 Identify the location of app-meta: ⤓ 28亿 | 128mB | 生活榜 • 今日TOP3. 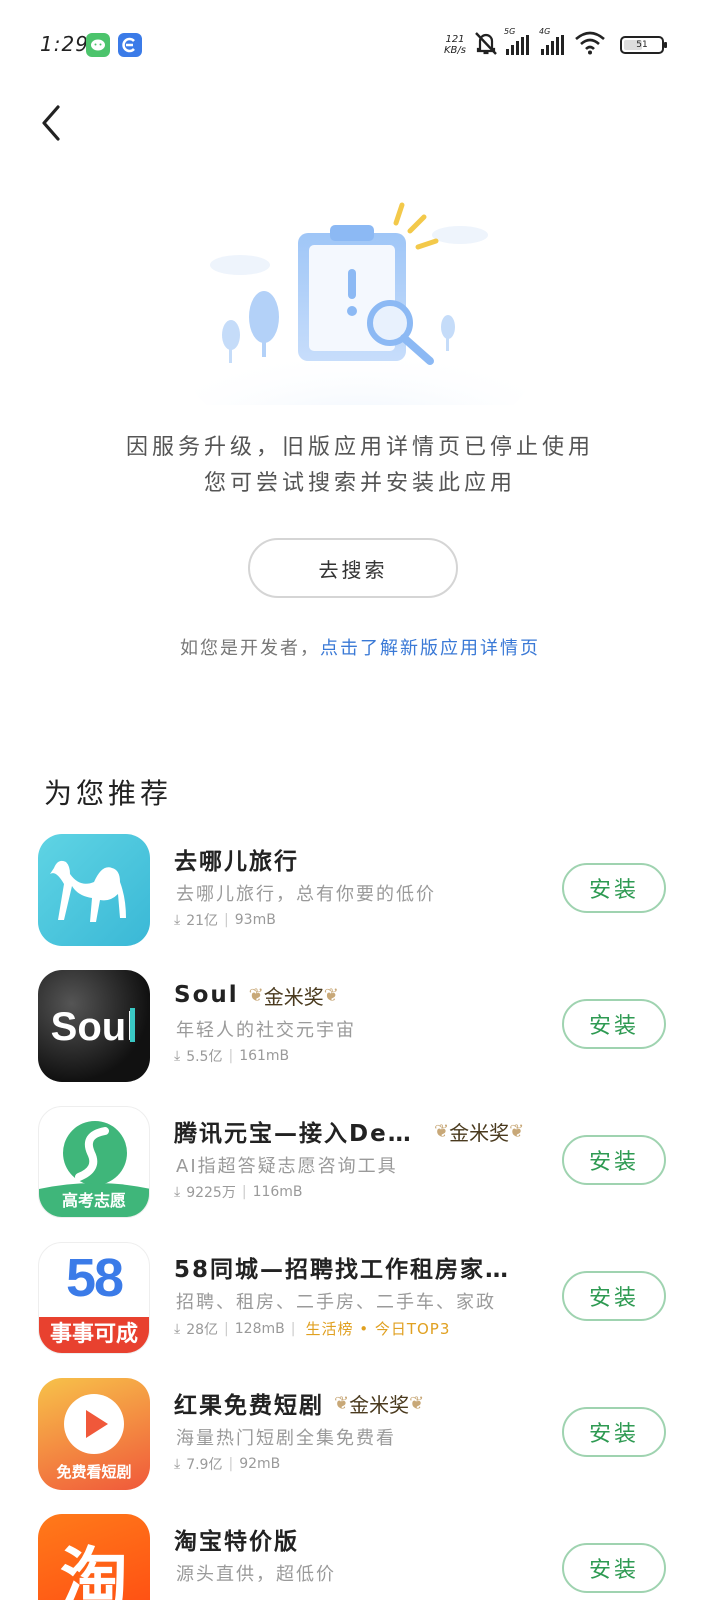
(312, 1328).